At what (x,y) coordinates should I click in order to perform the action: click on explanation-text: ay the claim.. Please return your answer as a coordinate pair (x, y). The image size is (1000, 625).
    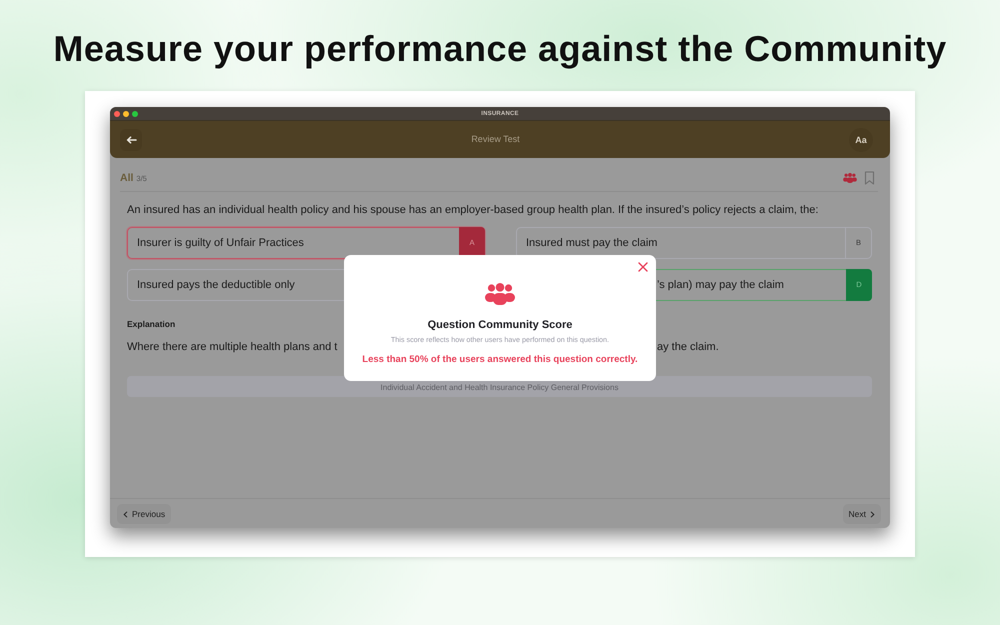
    Looking at the image, I should click on (688, 347).